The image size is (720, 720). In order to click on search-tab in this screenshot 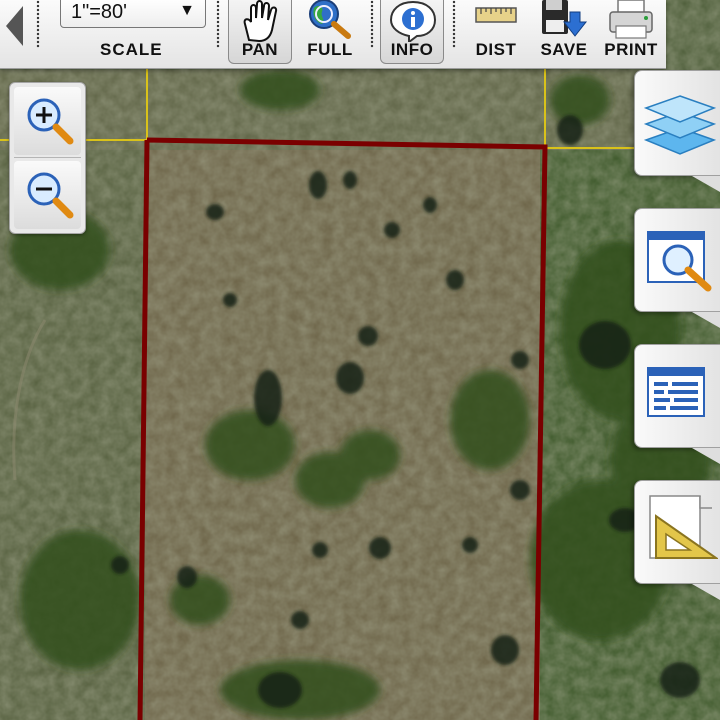, I will do `click(677, 268)`.